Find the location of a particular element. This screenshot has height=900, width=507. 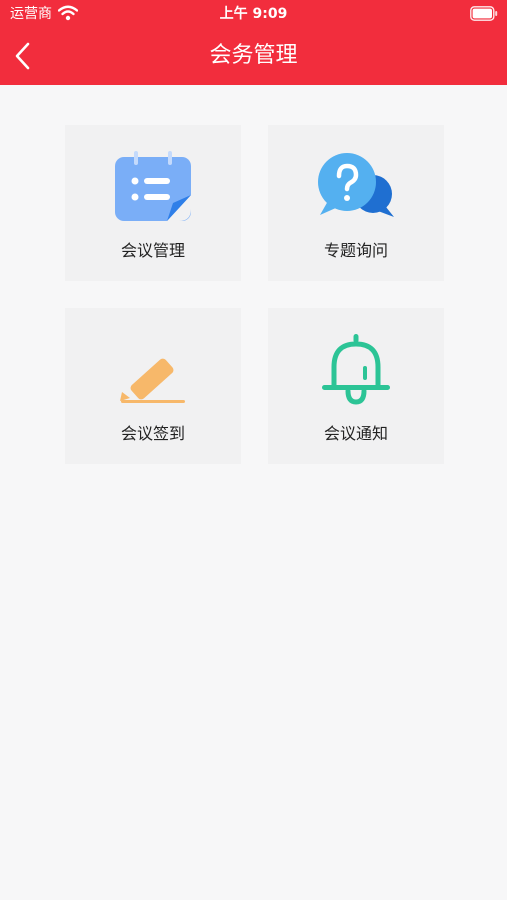

status-time: 上午 9:09 is located at coordinates (253, 14).